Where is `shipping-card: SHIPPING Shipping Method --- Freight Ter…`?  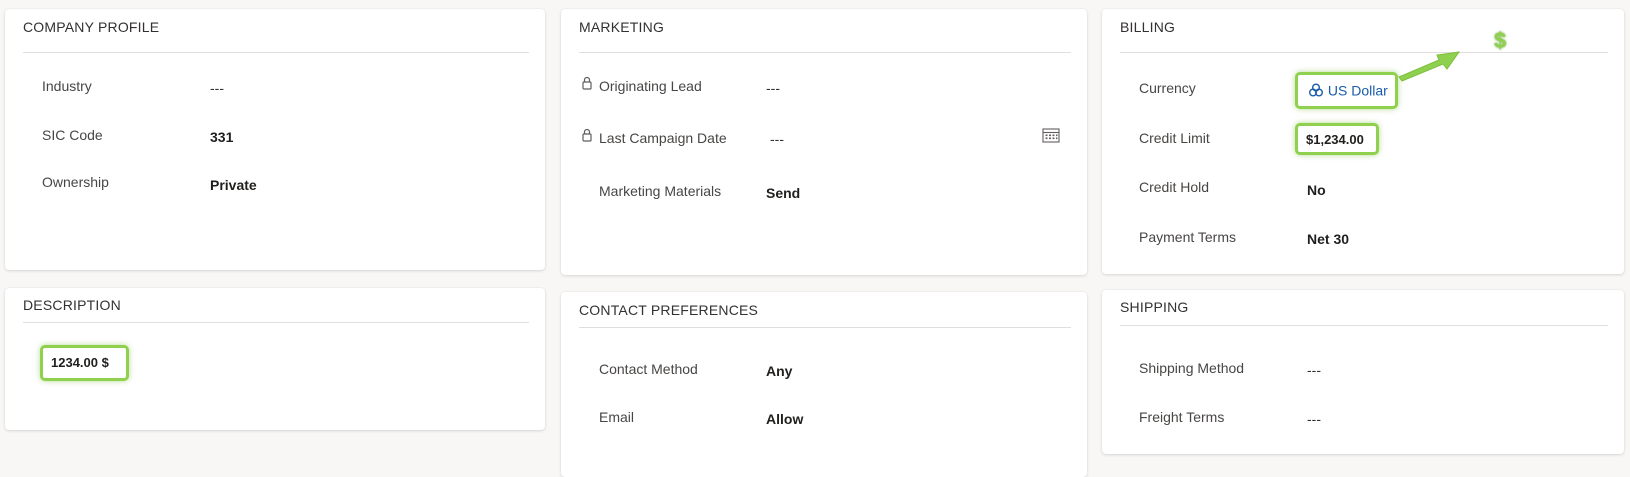
shipping-card: SHIPPING Shipping Method --- Freight Ter… is located at coordinates (1363, 372).